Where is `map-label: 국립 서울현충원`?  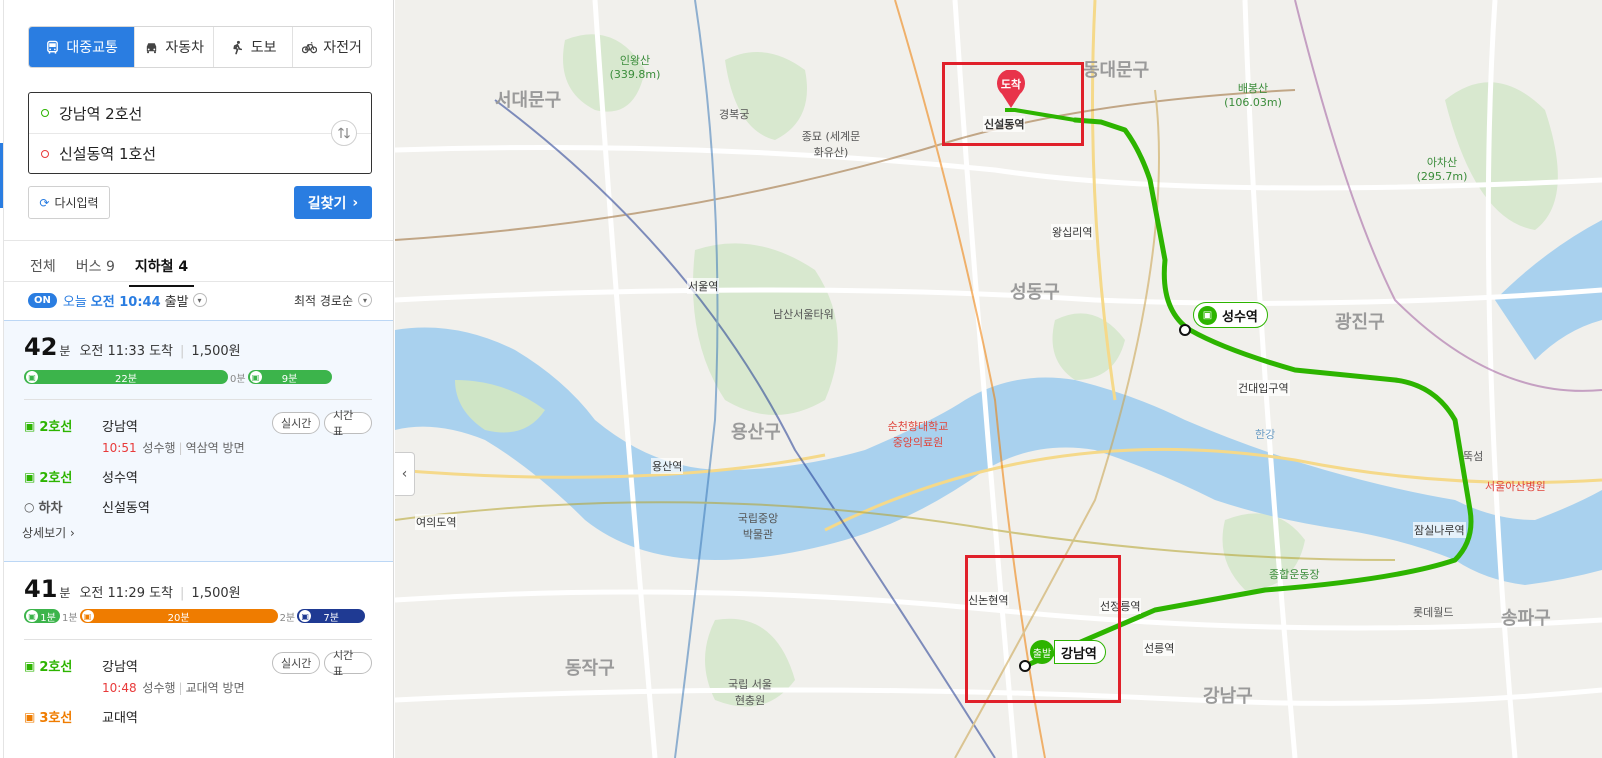
map-label: 국립 서울현충원 is located at coordinates (750, 692).